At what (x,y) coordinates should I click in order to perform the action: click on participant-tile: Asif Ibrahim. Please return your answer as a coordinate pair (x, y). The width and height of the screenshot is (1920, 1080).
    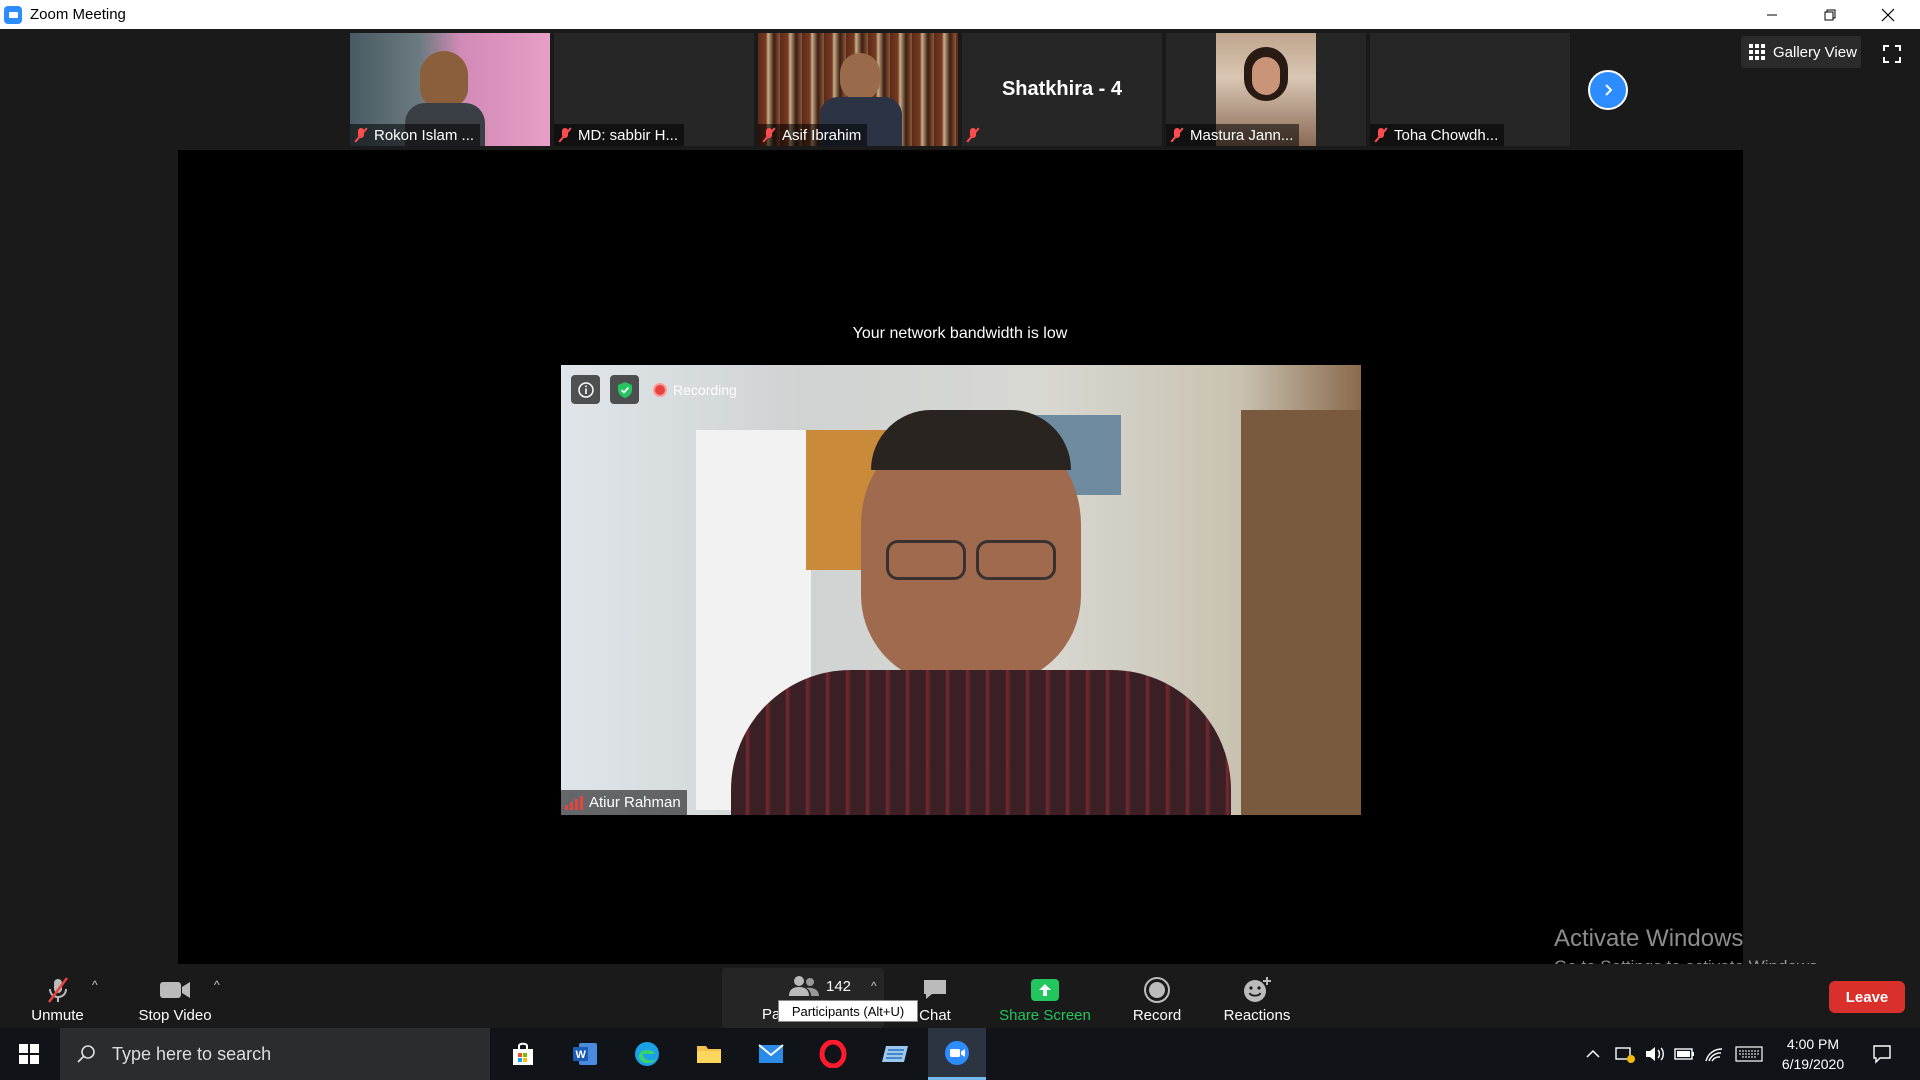
    Looking at the image, I should click on (858, 89).